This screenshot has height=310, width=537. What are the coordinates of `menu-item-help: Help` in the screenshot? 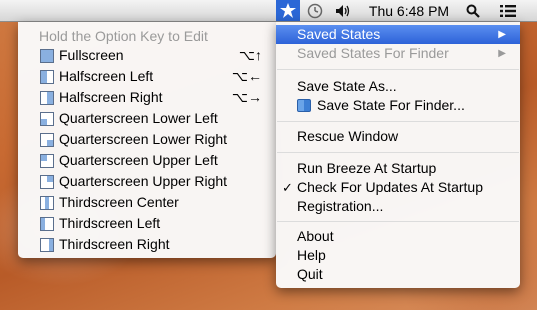 It's located at (398, 255).